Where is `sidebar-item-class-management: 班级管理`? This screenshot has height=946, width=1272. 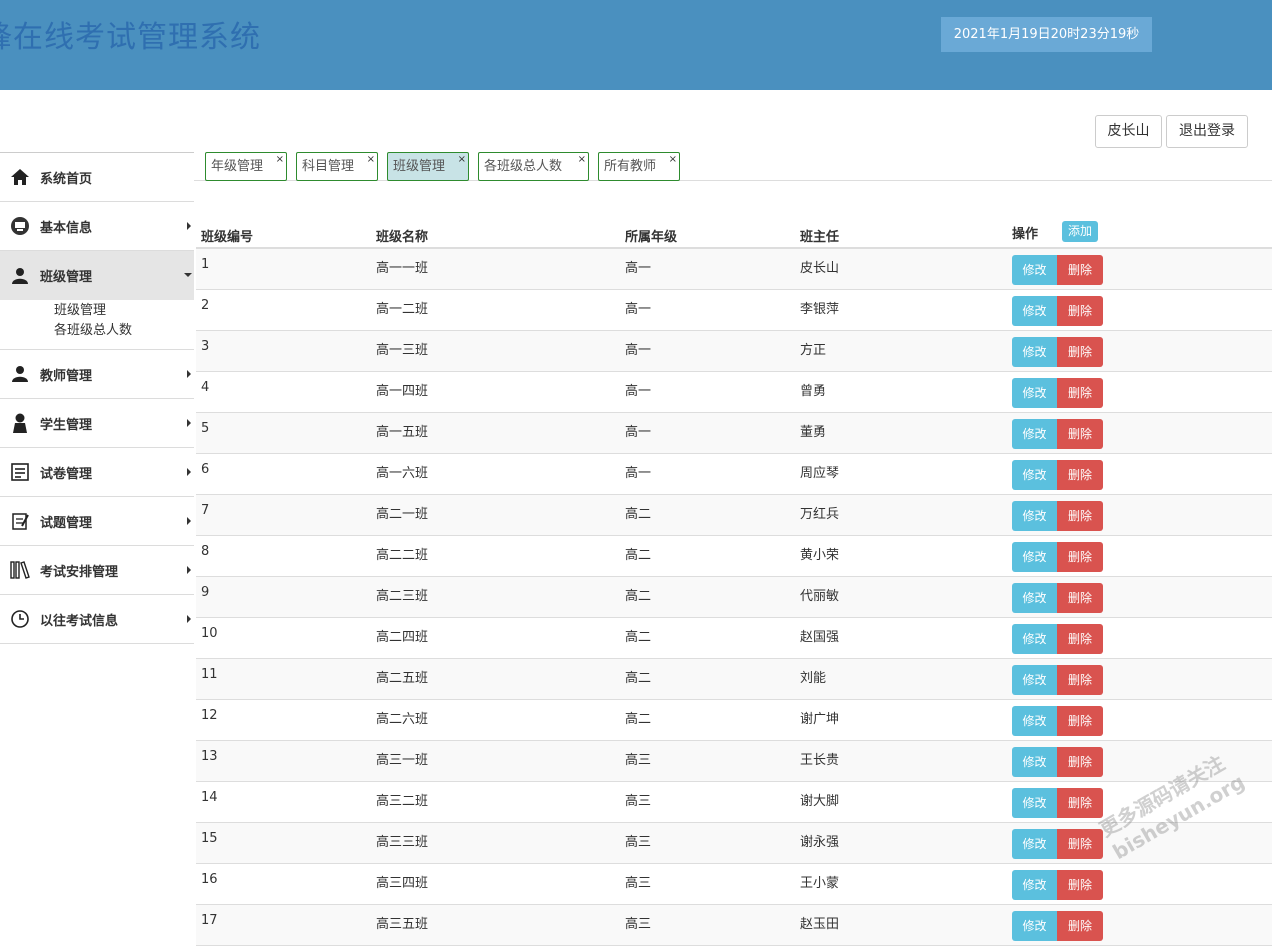
sidebar-item-class-management: 班级管理 is located at coordinates (97, 275).